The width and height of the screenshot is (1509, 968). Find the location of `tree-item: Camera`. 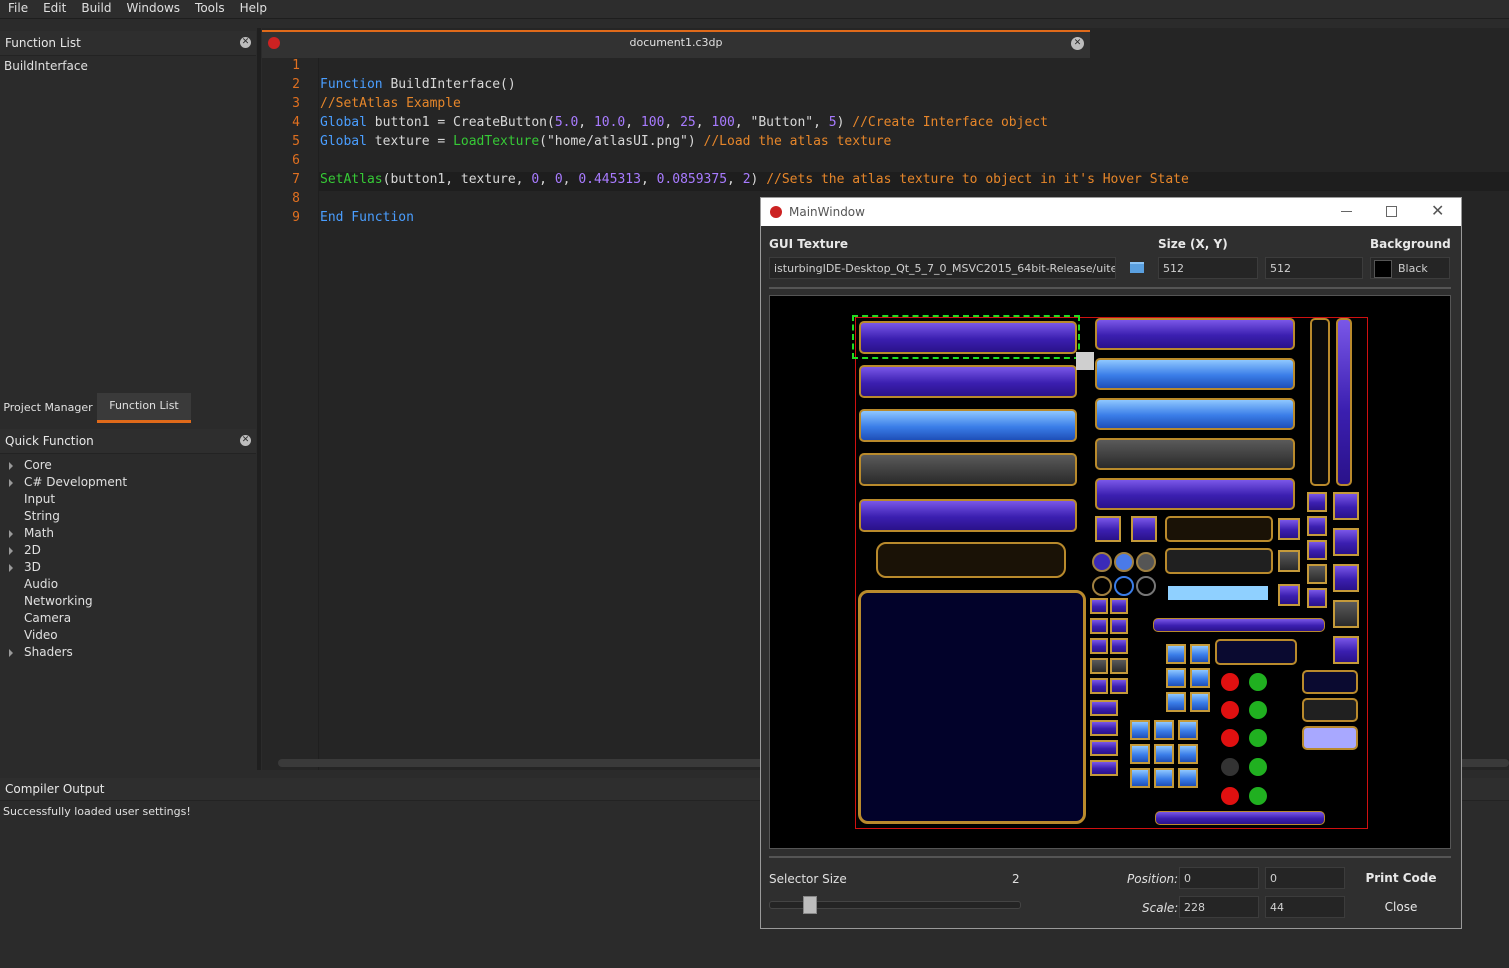

tree-item: Camera is located at coordinates (128, 618).